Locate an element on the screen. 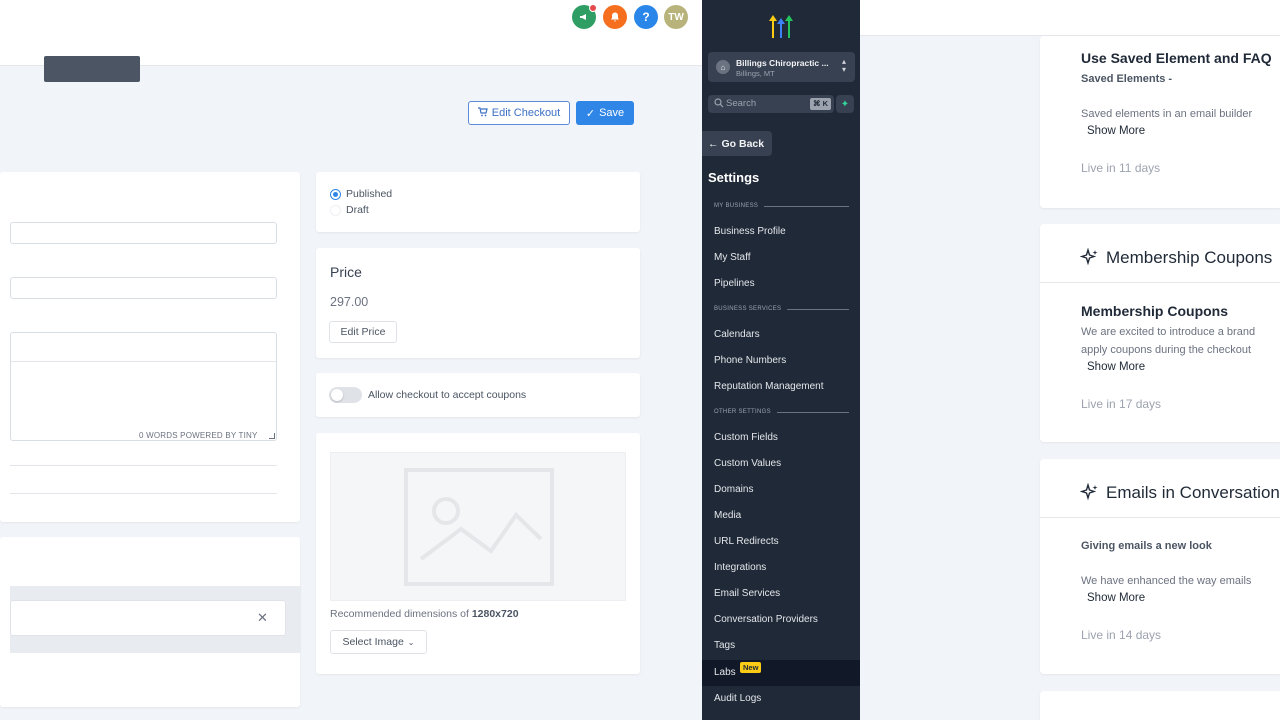 The image size is (1280, 720). location-subtitle: Billings, MT is located at coordinates (755, 73).